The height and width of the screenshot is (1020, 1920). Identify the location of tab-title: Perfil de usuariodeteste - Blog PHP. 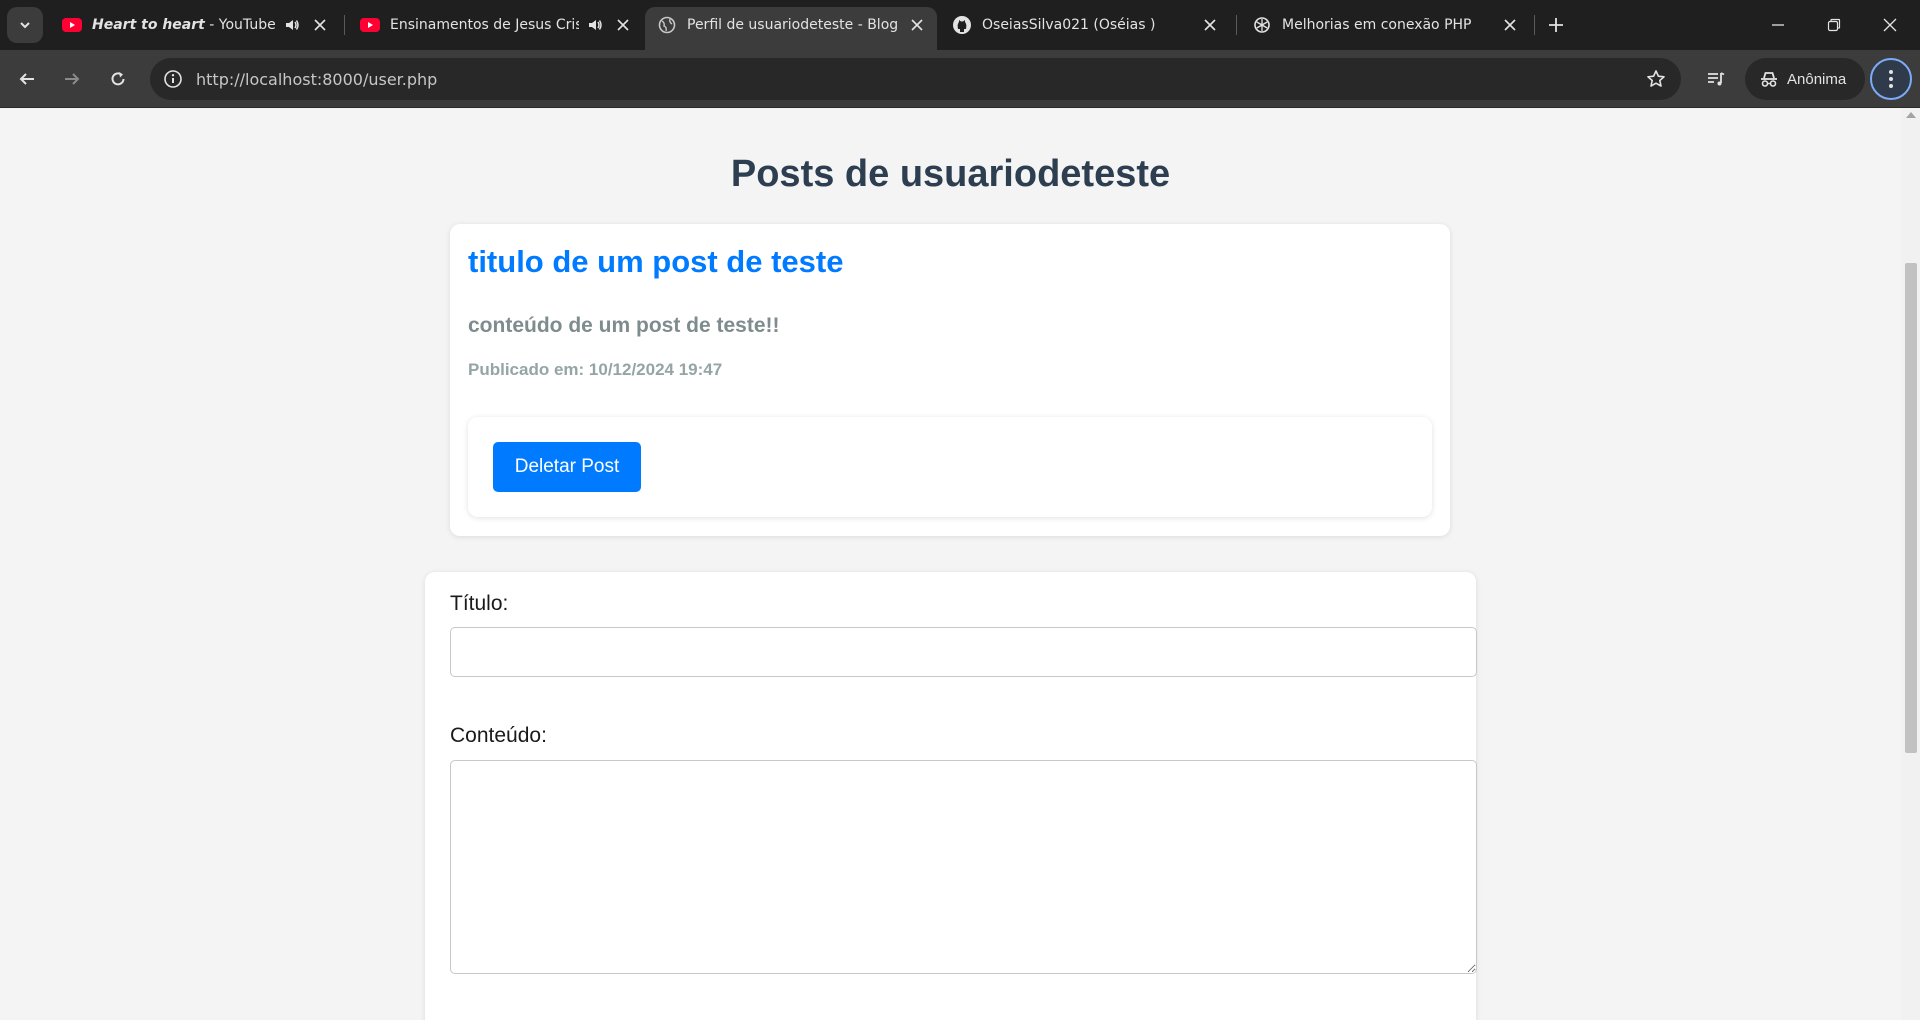
(793, 25).